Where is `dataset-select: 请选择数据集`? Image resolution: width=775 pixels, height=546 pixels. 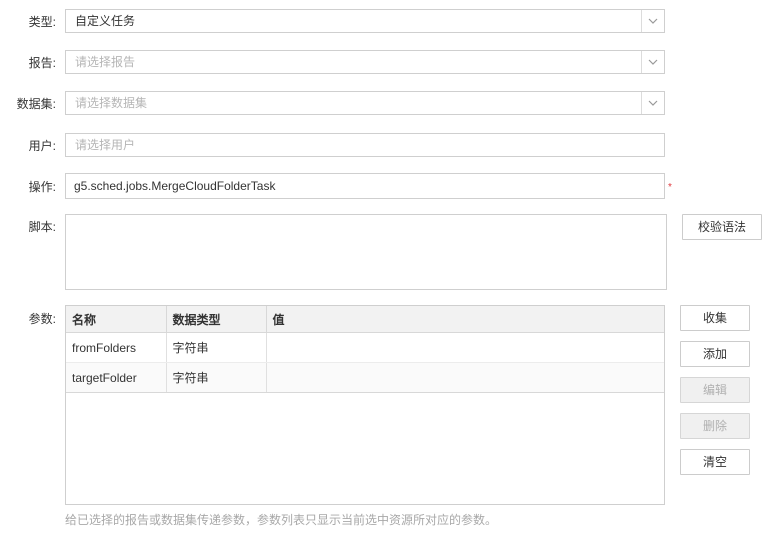 dataset-select: 请选择数据集 is located at coordinates (365, 103).